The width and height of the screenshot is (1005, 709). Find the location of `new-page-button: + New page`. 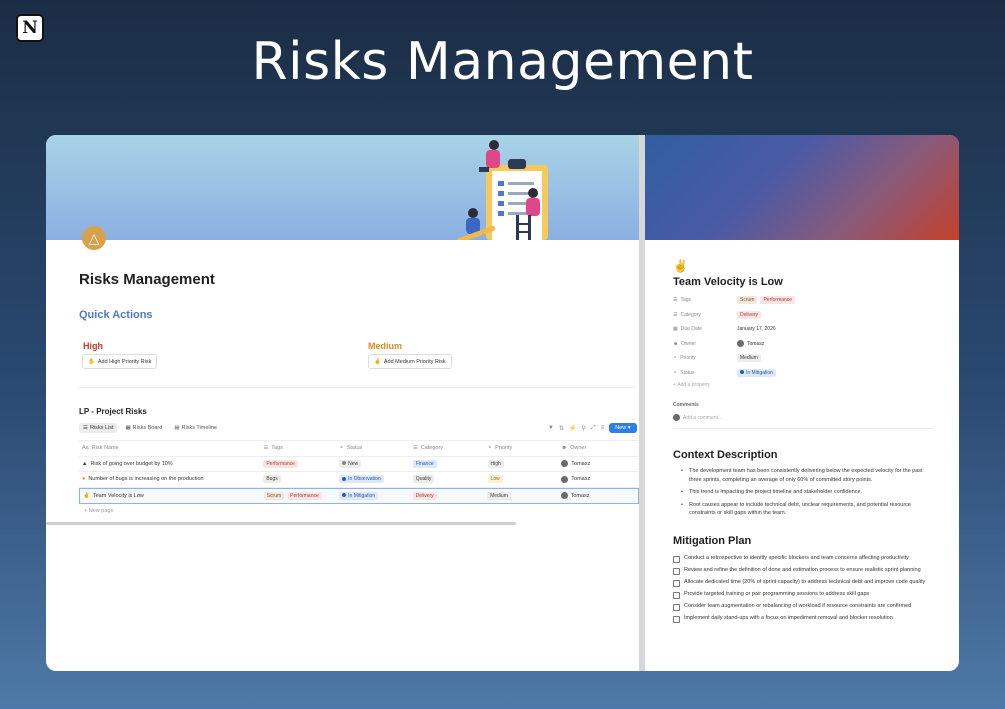

new-page-button: + New page is located at coordinates (359, 511).